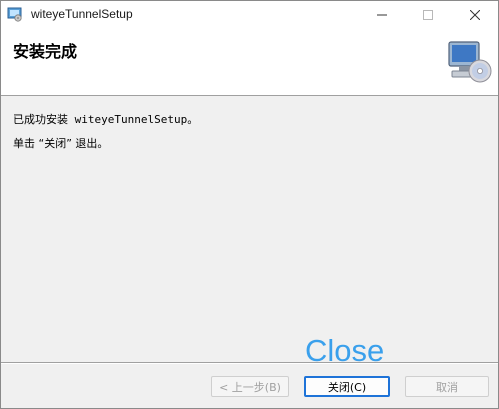 This screenshot has height=409, width=499. Describe the element at coordinates (61, 143) in the screenshot. I see `exit-instruction-message: 单击 “关闭” 退出。` at that location.